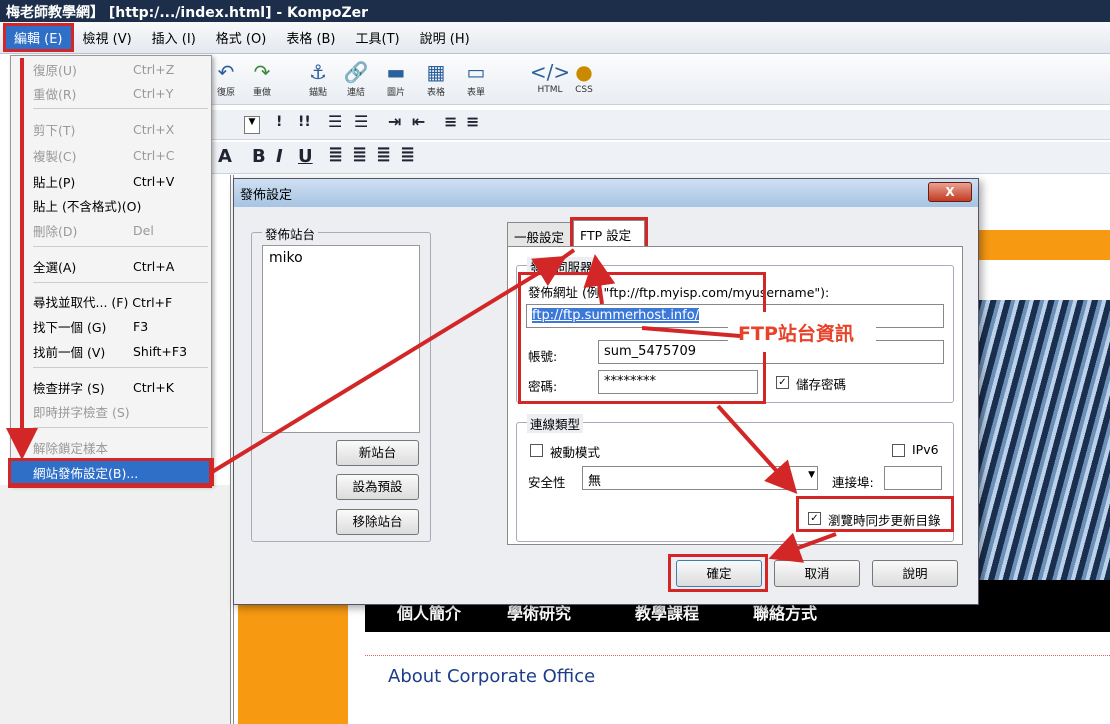 The image size is (1110, 724). I want to click on menu-delete: 刪除(D) Del, so click(111, 230).